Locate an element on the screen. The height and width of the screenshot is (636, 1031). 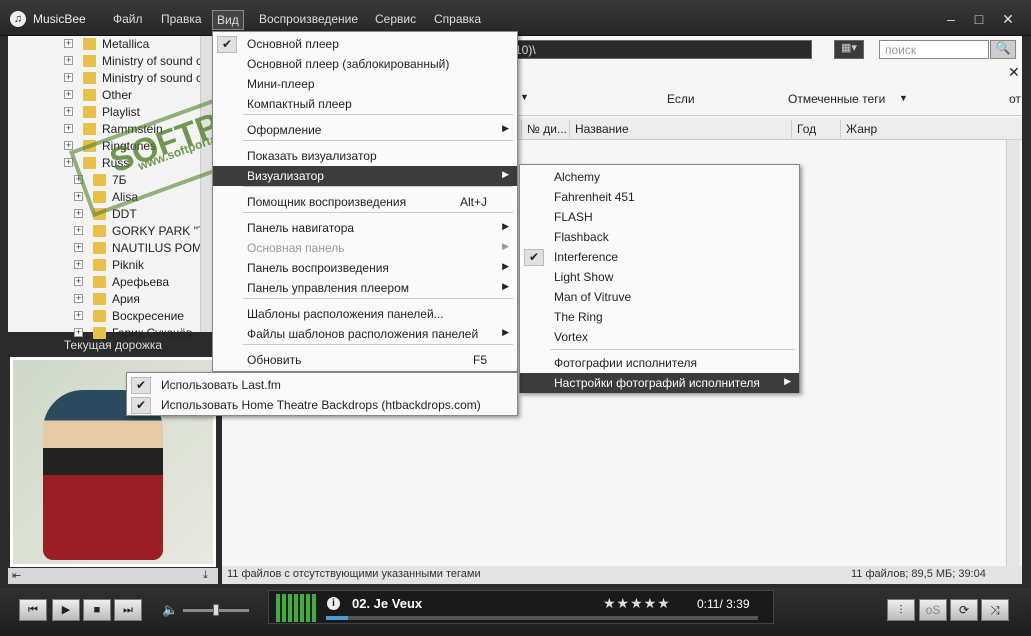
view-menu-item: Компактный плеер is located at coordinates (365, 104).